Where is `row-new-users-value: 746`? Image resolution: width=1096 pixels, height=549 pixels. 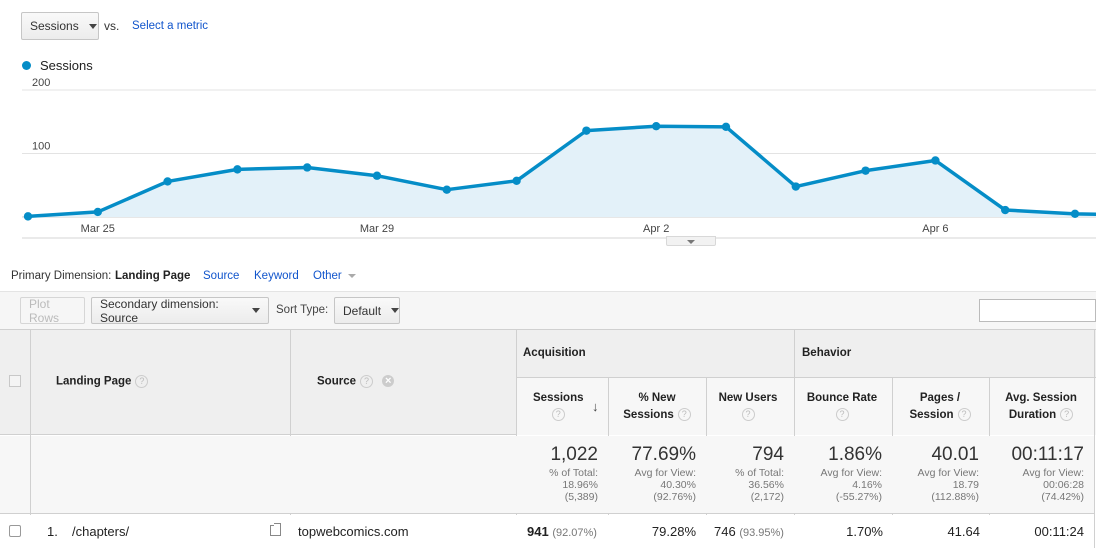
row-new-users-value: 746 is located at coordinates (725, 531).